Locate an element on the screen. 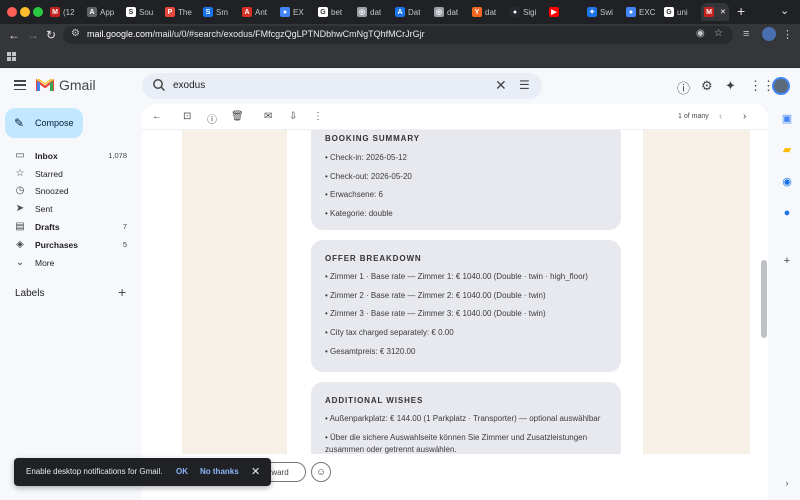 This screenshot has height=500, width=800. browser-tab: Ydat is located at coordinates (484, 12).